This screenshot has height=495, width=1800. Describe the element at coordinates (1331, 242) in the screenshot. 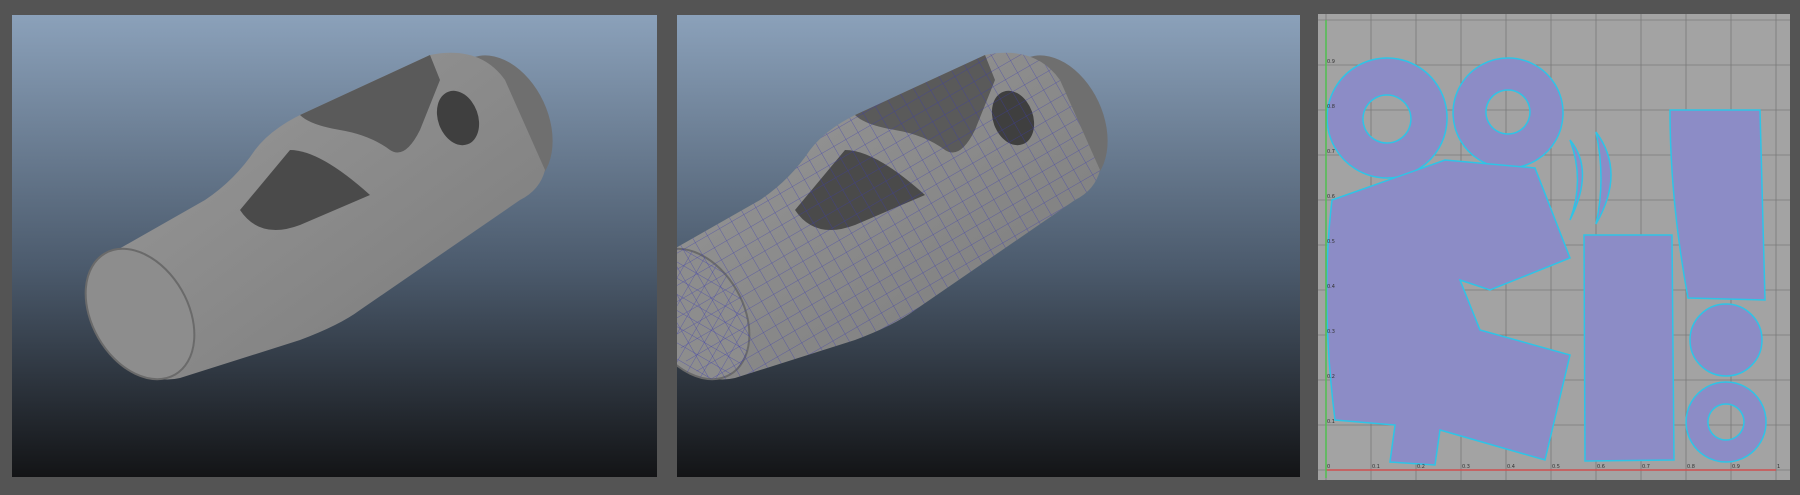

I see `v-tick-label: 0.5` at that location.